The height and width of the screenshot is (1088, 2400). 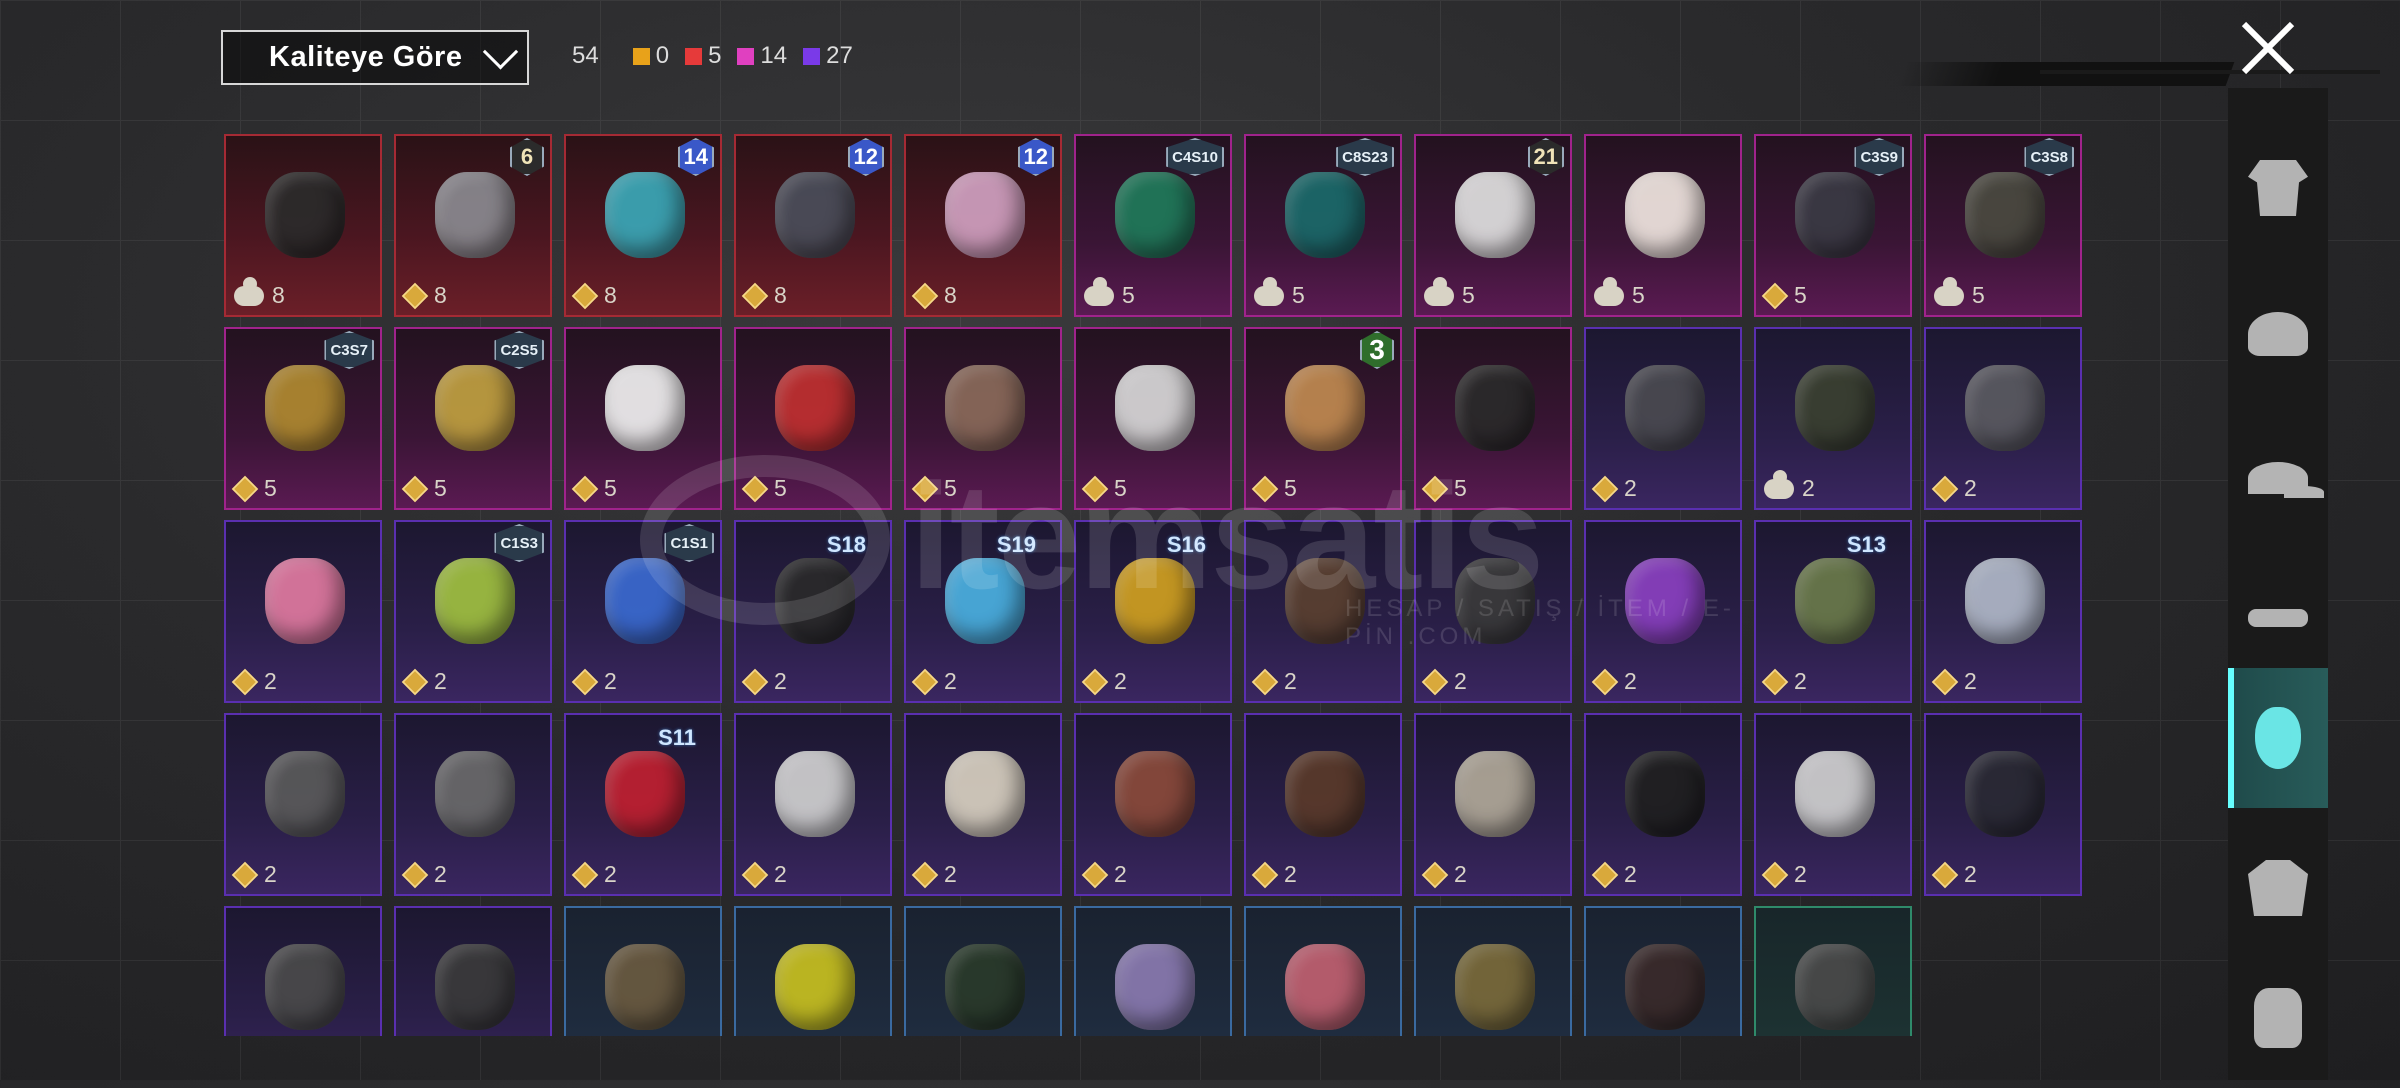 I want to click on tier-count-gold: 0, so click(x=650, y=56).